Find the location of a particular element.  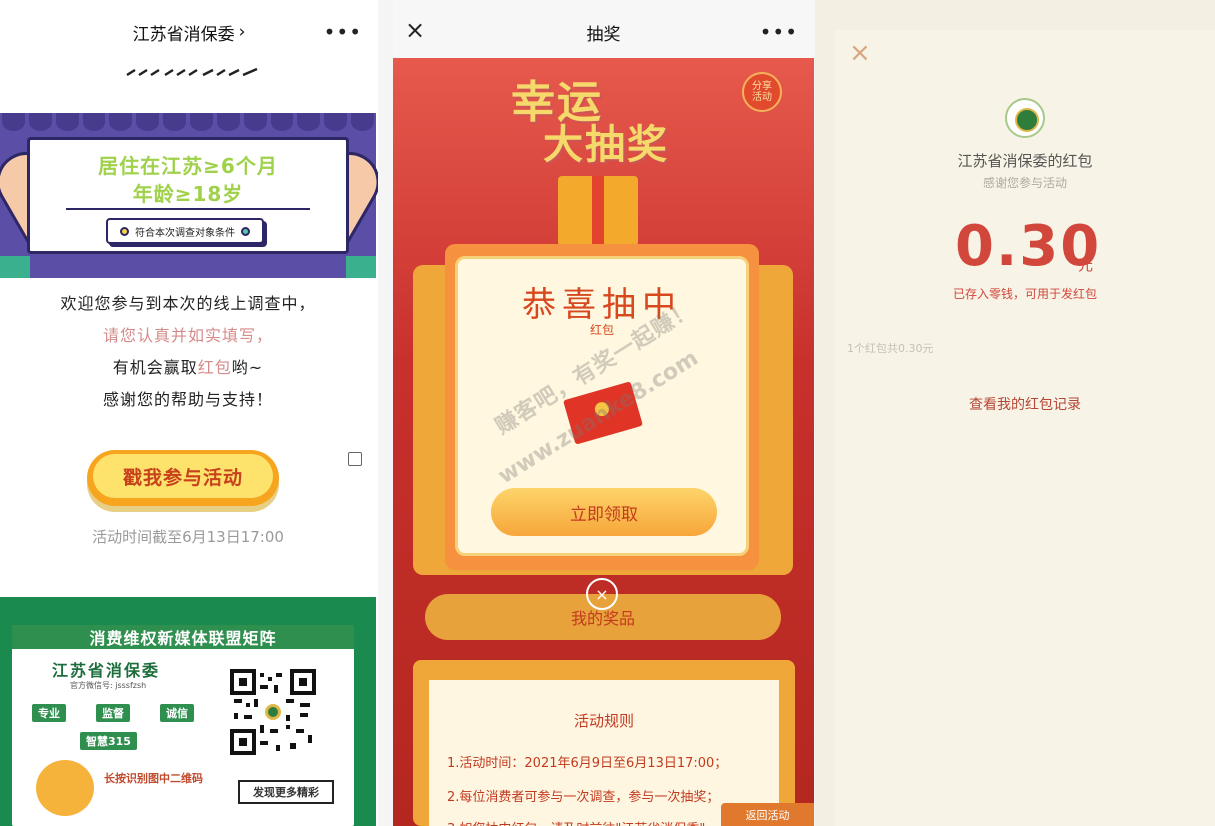

popup-subtitle: 红包 is located at coordinates (601, 330).